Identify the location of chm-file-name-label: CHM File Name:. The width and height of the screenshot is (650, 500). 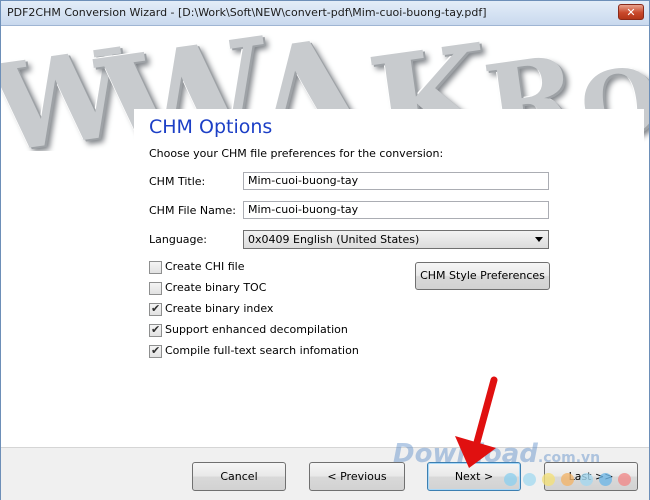
(193, 210).